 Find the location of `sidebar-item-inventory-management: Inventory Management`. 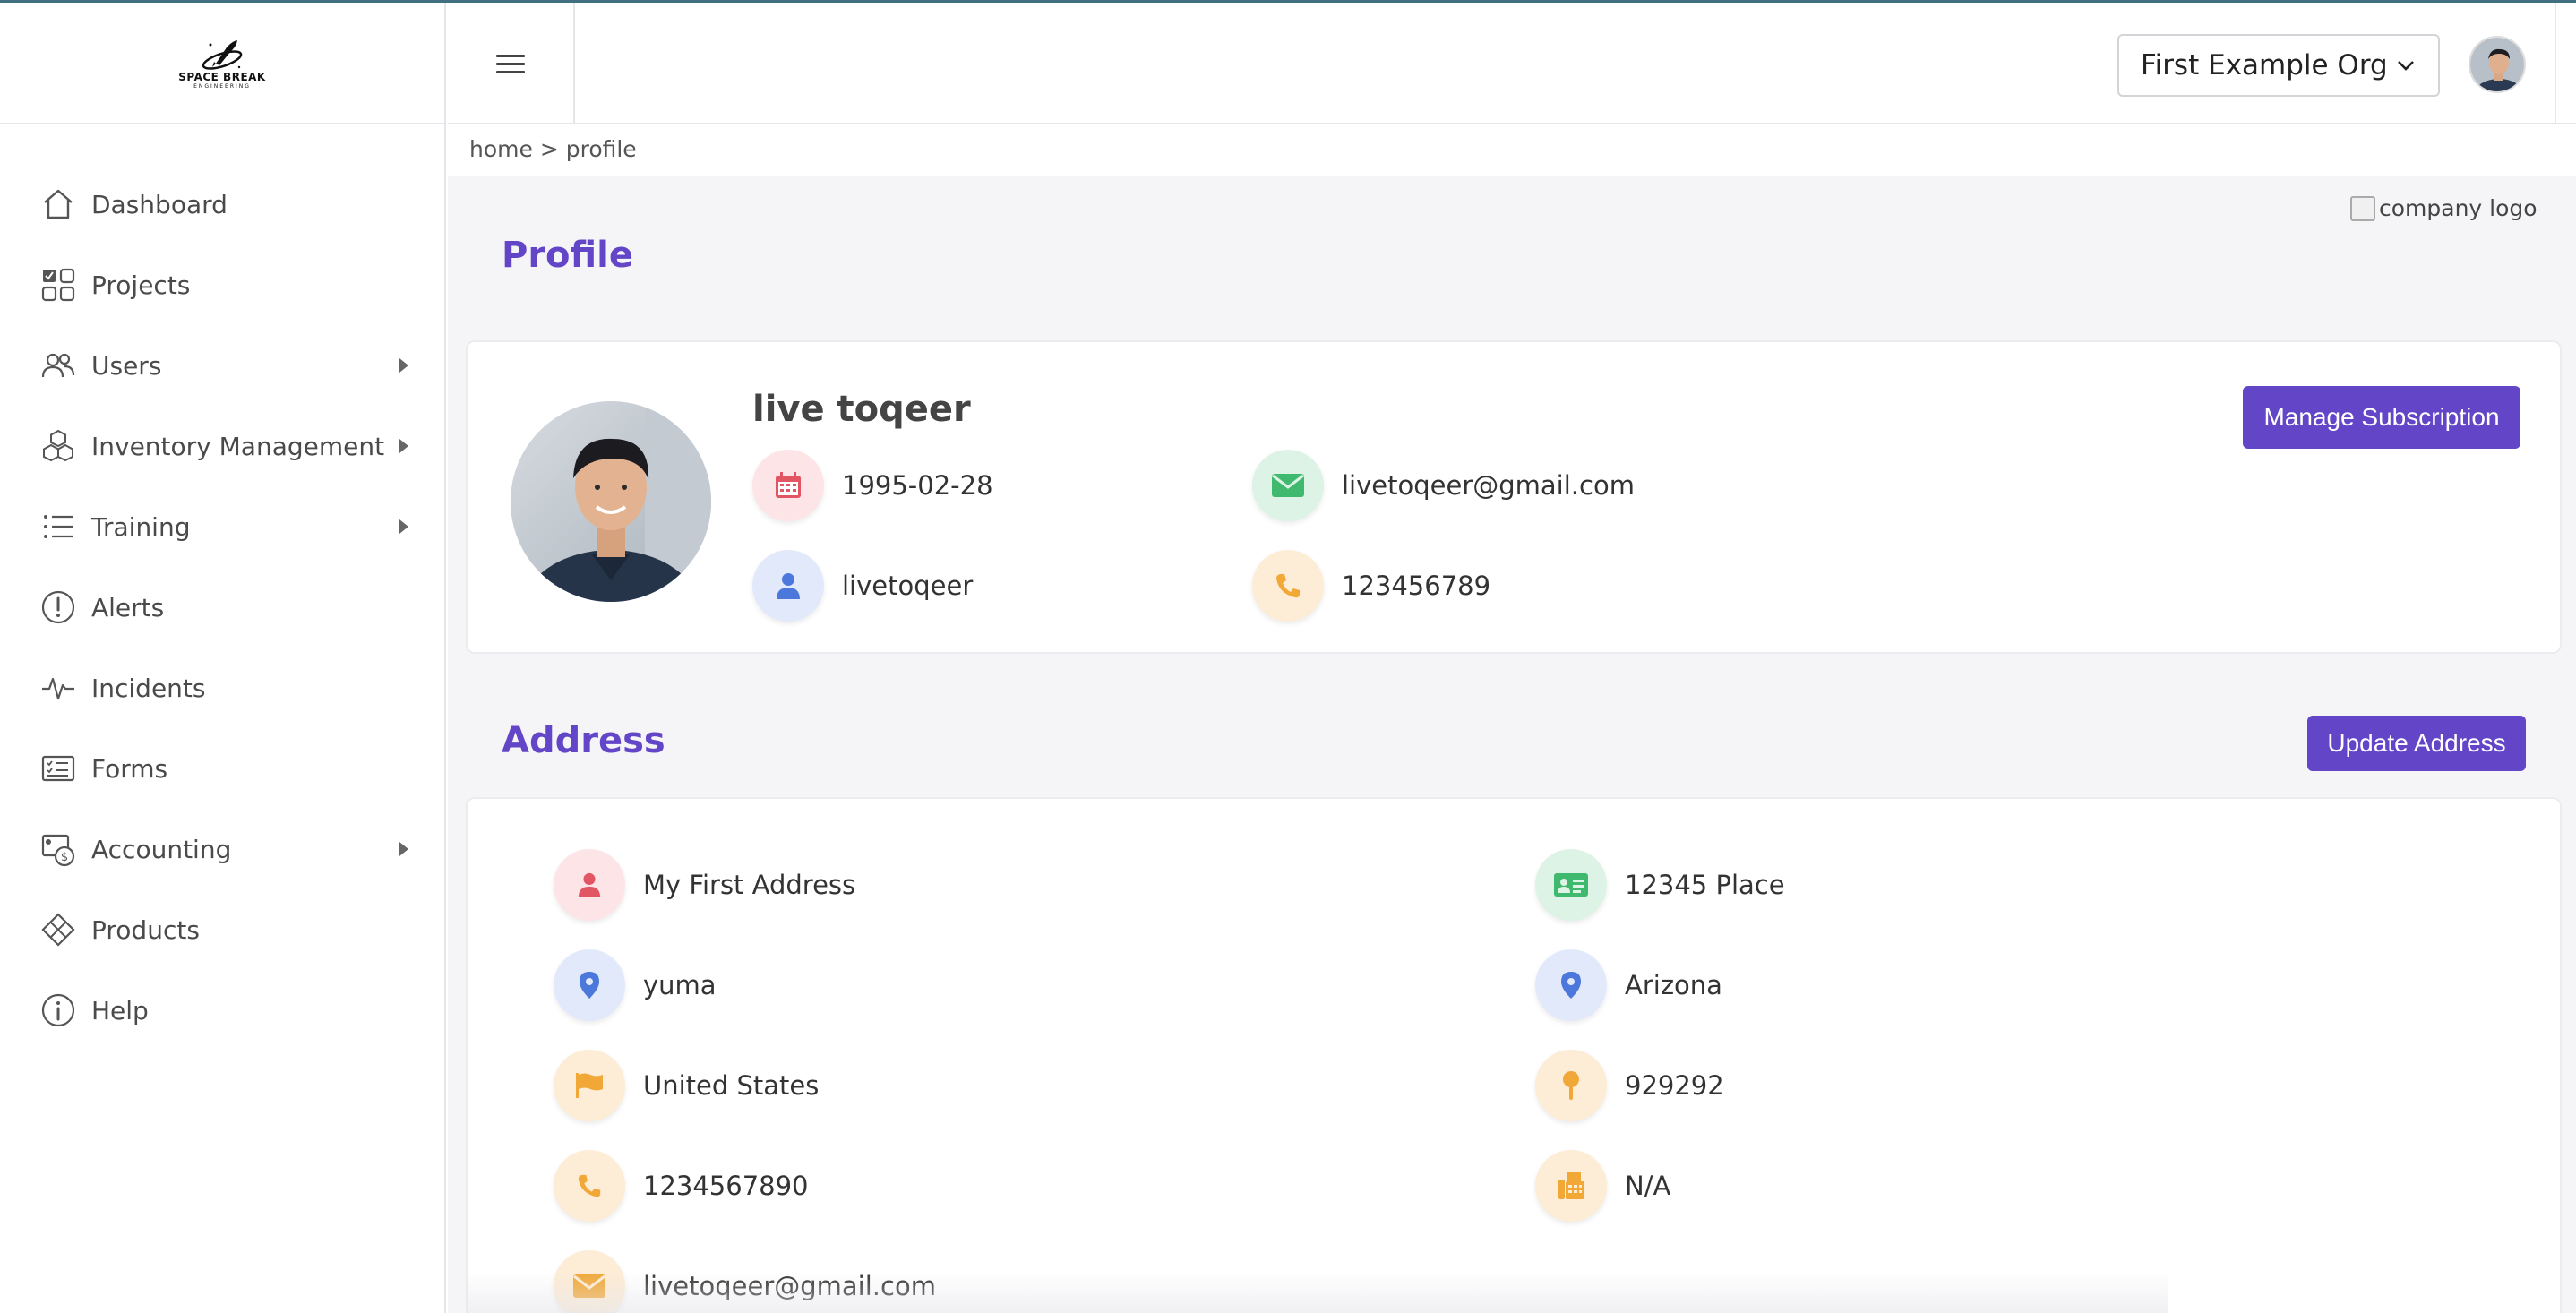

sidebar-item-inventory-management: Inventory Management is located at coordinates (222, 446).